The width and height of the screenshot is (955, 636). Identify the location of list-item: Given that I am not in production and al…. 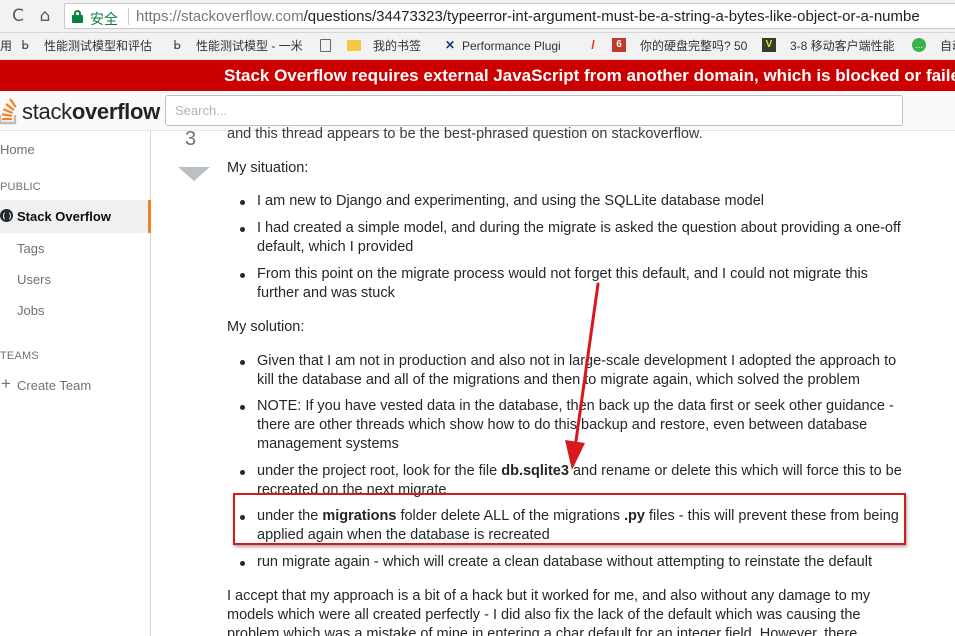
(573, 371).